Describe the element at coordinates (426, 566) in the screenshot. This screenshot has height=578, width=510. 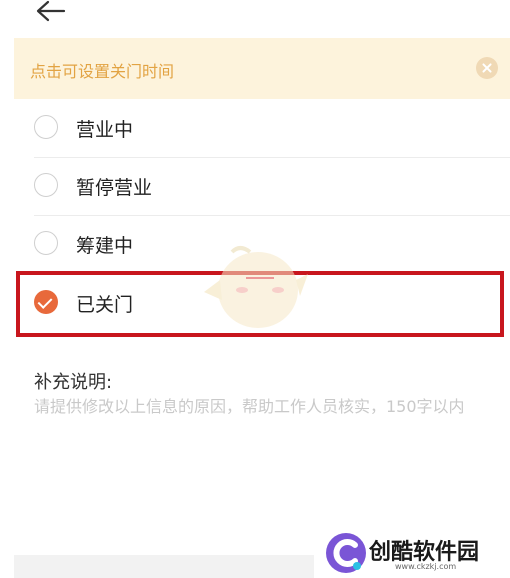
I see `watermark-url: www.ckzkj.com` at that location.